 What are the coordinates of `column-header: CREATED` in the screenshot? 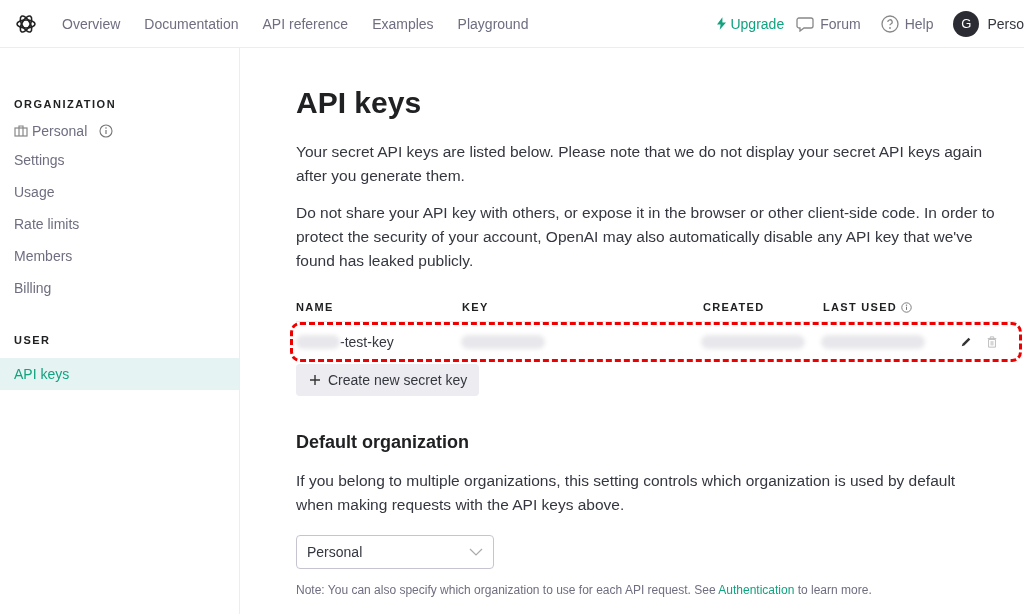 It's located at (734, 307).